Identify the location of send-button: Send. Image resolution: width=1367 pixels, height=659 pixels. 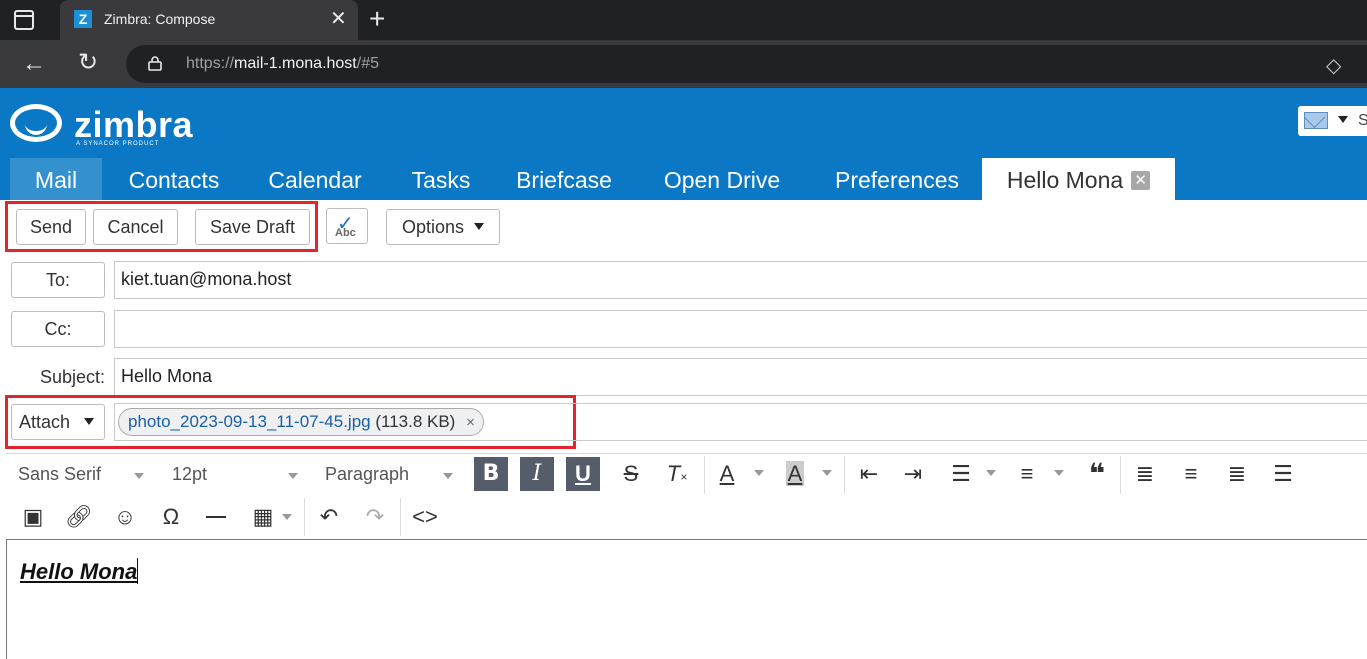
(51, 227).